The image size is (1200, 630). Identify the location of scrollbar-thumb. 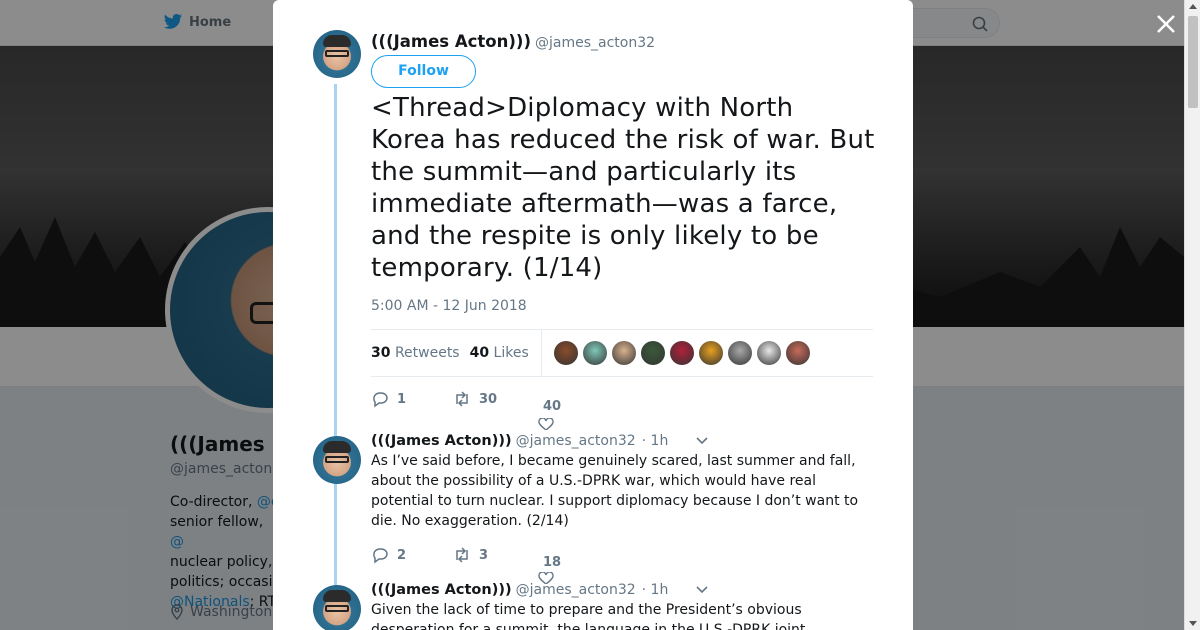
(1193, 62).